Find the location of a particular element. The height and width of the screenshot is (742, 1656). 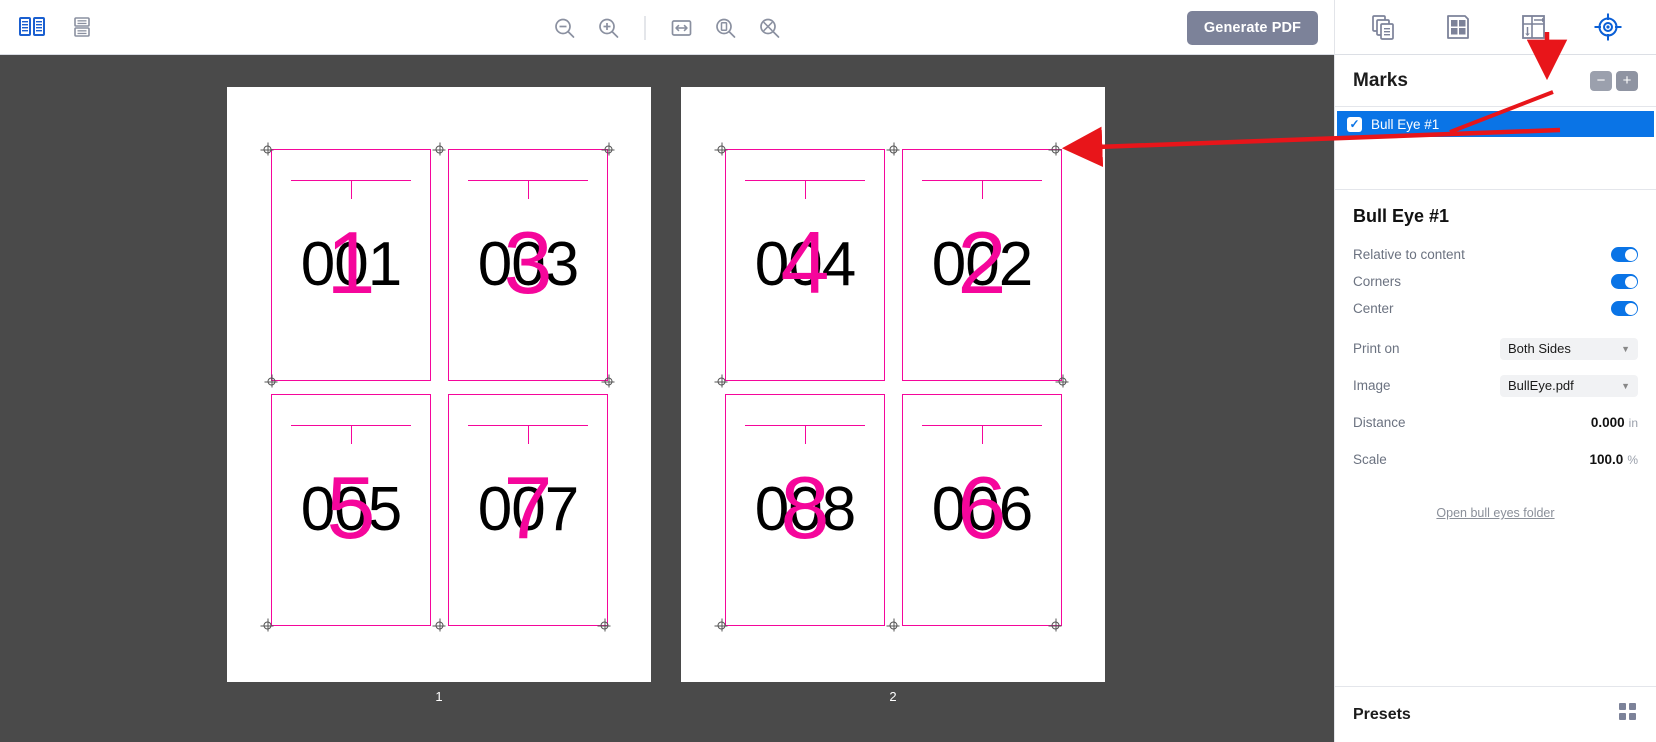

zoom-out-icon is located at coordinates (565, 28).